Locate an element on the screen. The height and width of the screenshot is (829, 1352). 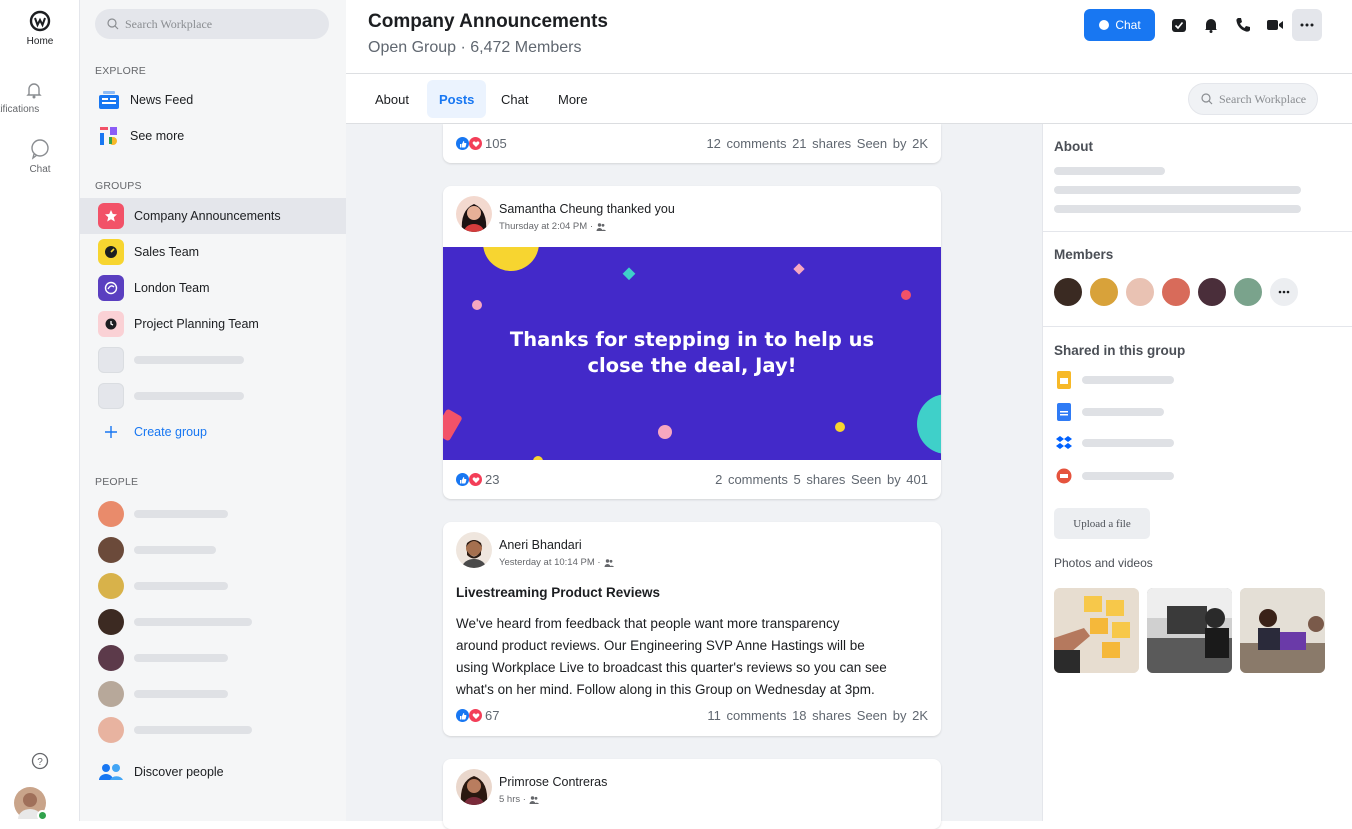
sidebar-item-london-team: London Team is located at coordinates (213, 288).